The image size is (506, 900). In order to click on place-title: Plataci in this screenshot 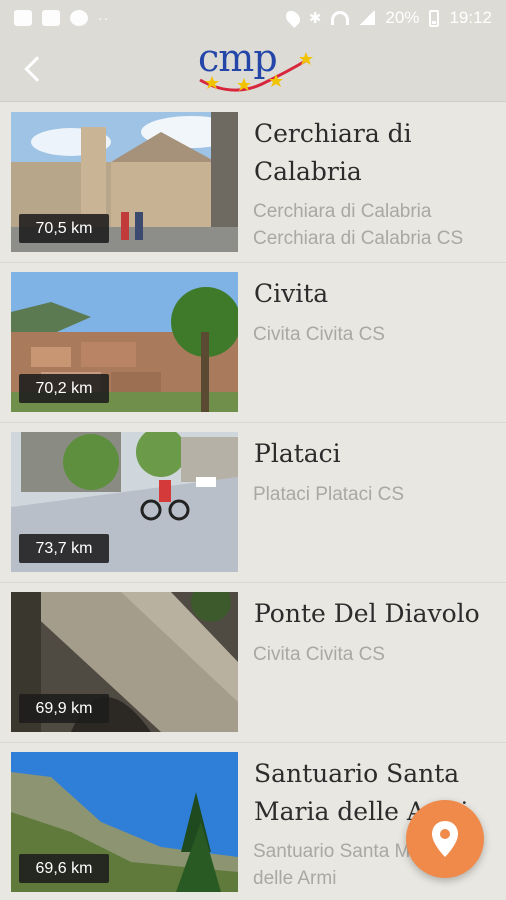, I will do `click(297, 453)`.